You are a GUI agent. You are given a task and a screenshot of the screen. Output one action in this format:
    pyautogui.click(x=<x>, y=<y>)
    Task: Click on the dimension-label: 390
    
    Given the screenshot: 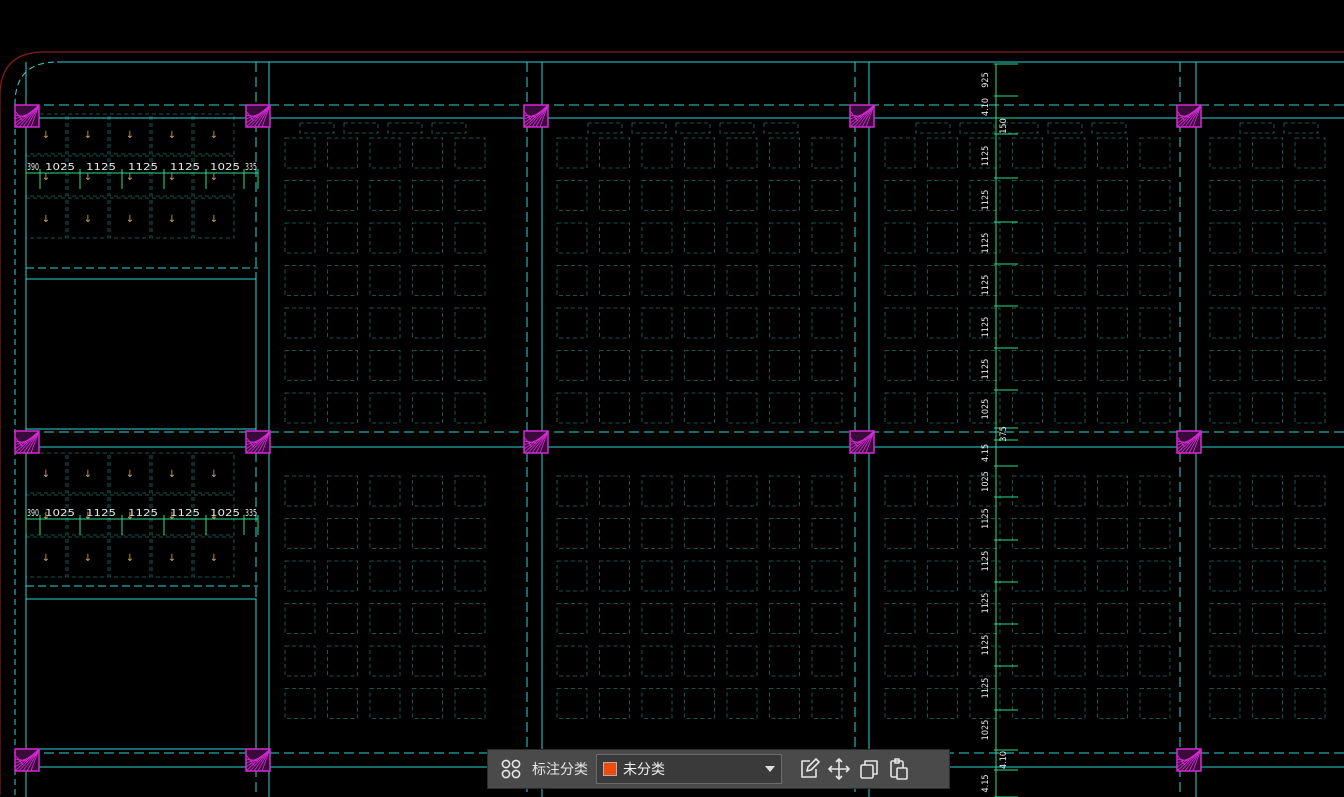 What is the action you would take?
    pyautogui.click(x=33, y=513)
    